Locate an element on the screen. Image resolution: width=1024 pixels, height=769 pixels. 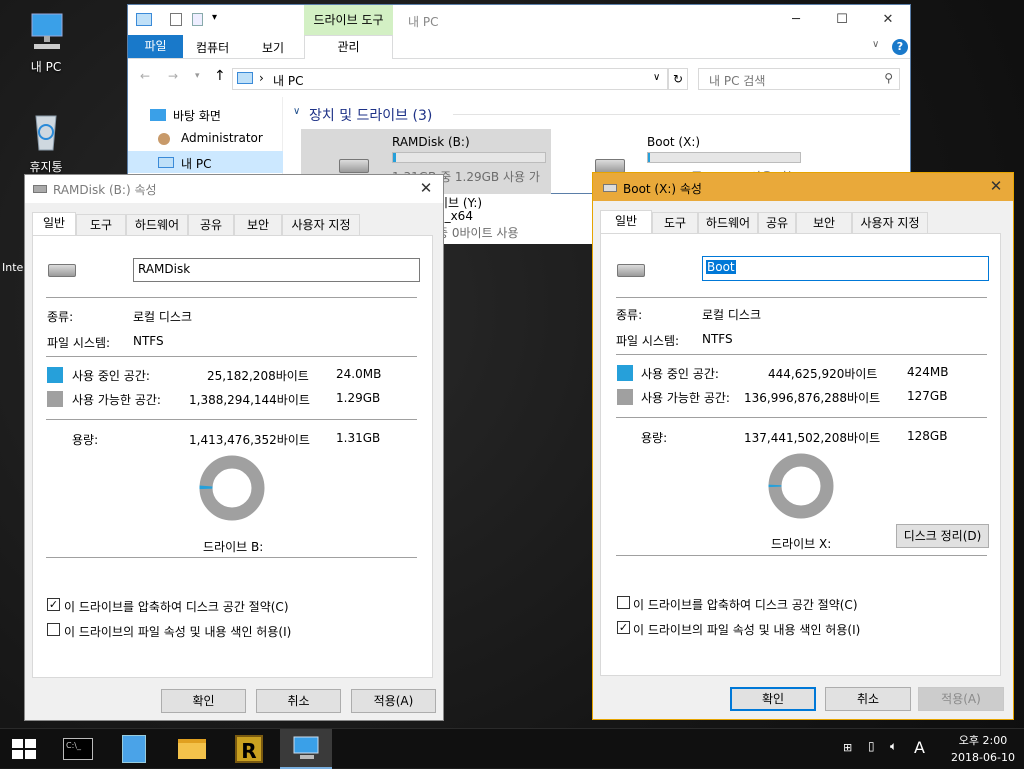
explorer-titlebar: ▾ 드라이브 도구 내 PC ─ ☐ ✕ is located at coordinates (519, 20).